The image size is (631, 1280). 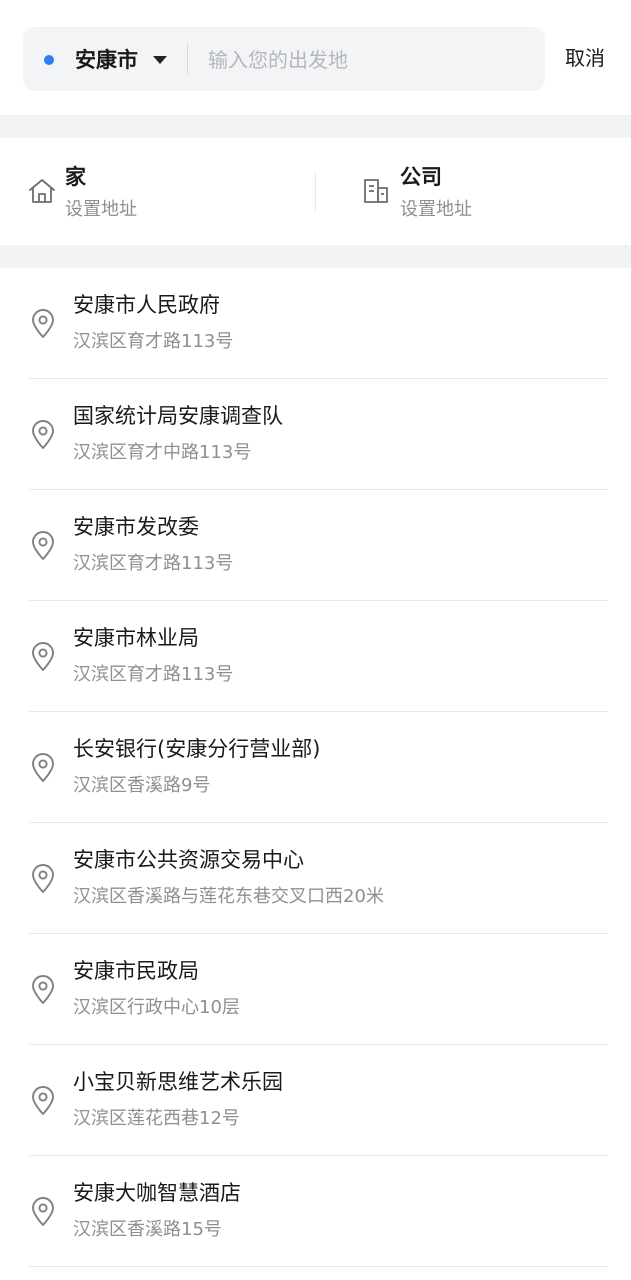 I want to click on place-address: 汉滨区莲花西巷12号, so click(x=156, y=1118).